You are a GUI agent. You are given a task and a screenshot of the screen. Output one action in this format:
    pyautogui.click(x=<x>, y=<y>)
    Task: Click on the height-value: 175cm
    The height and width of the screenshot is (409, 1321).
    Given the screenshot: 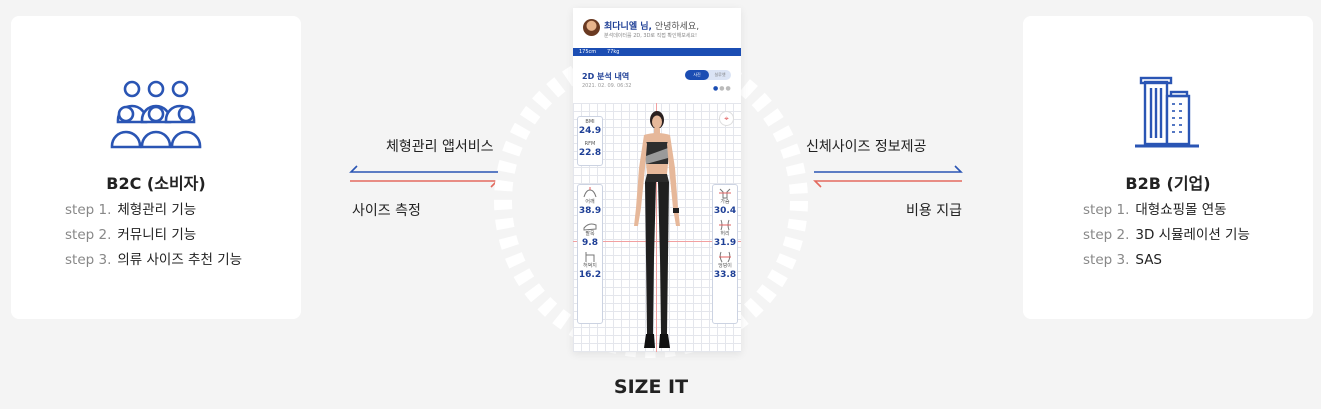 What is the action you would take?
    pyautogui.click(x=588, y=52)
    